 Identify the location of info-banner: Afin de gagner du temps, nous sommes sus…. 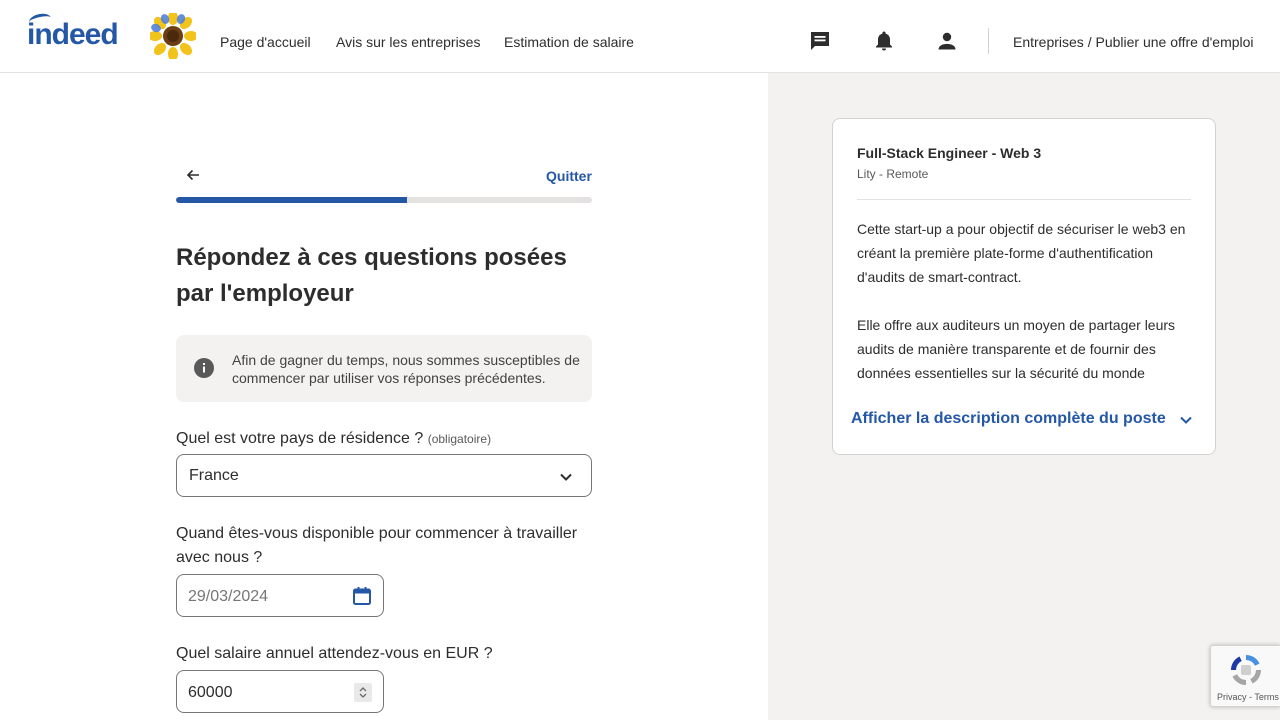
(384, 368).